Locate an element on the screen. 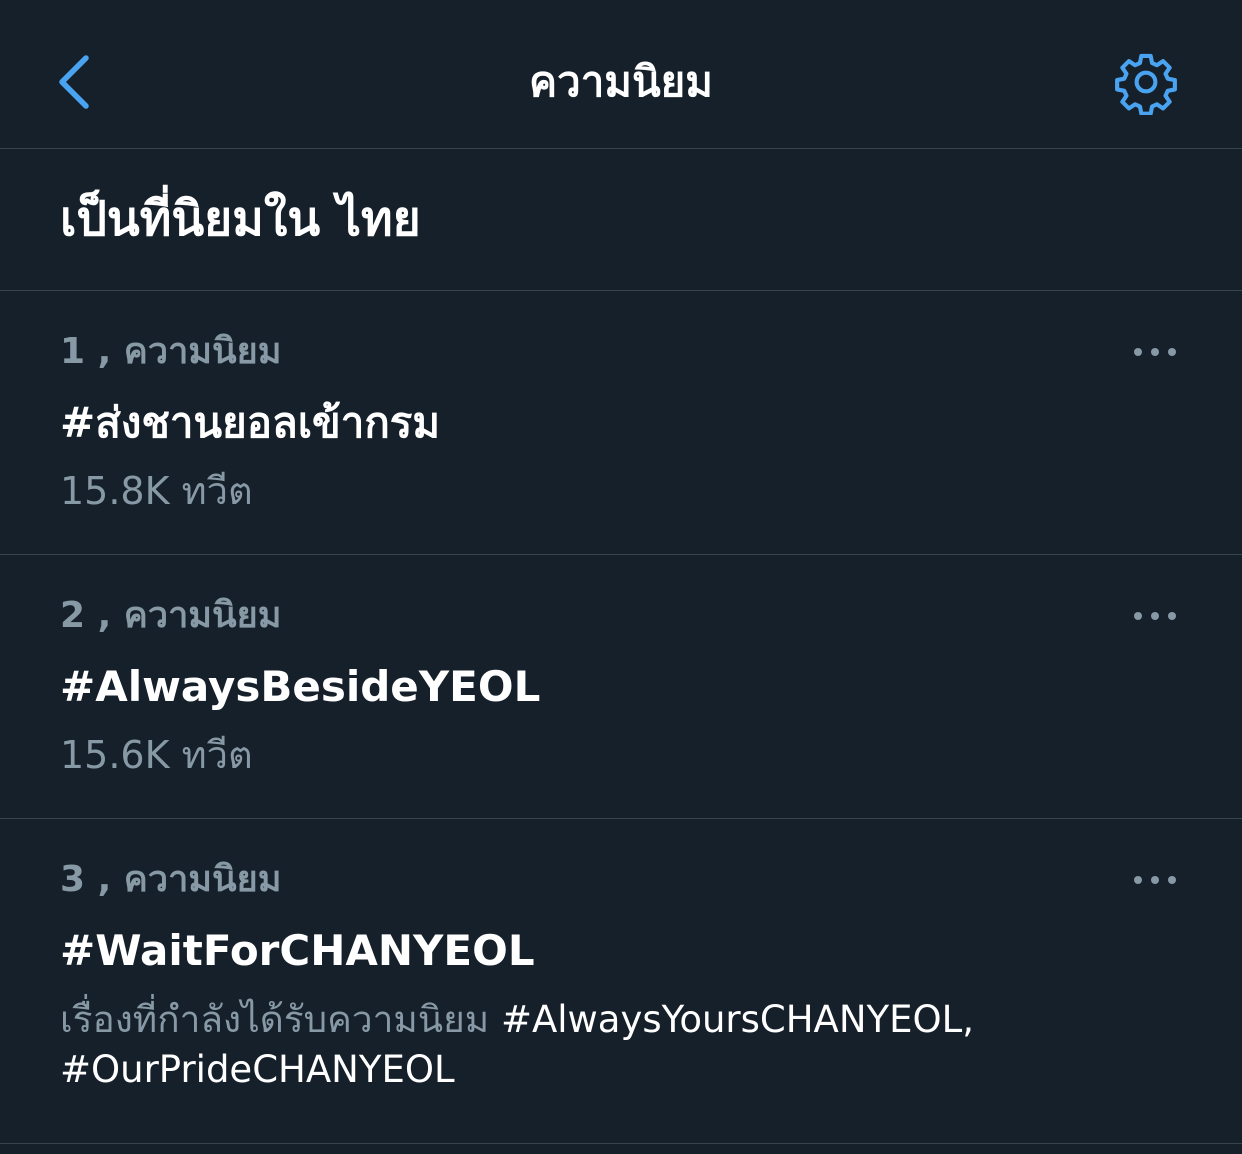 This screenshot has height=1154, width=1242. gear-icon is located at coordinates (1146, 84).